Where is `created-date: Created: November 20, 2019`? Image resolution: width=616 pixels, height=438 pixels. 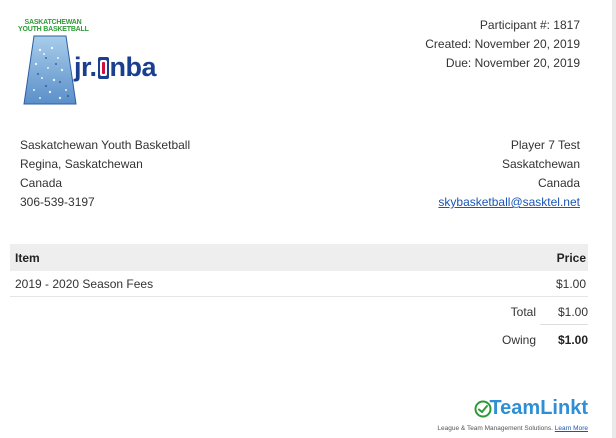
created-date: Created: November 20, 2019 is located at coordinates (502, 44).